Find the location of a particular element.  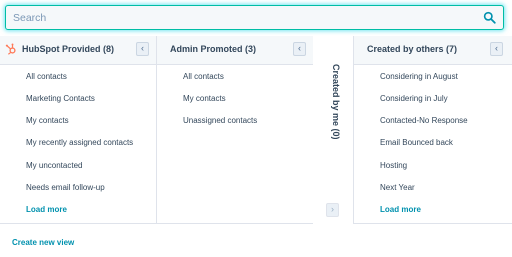

column-created-by-me-collapsed: Created by me (0) › is located at coordinates (333, 130).